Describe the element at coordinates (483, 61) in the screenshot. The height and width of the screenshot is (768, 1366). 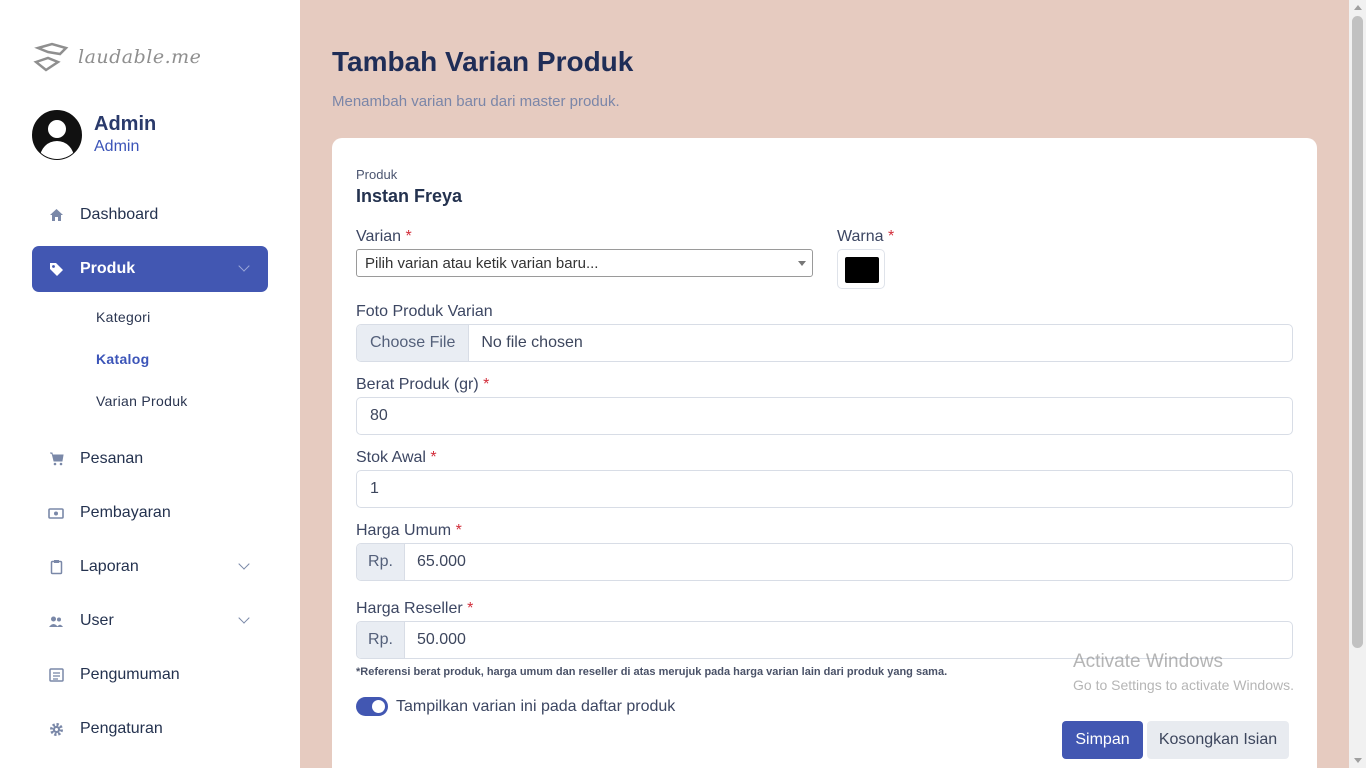
I see `page-title: Tambah Varian Produk` at that location.